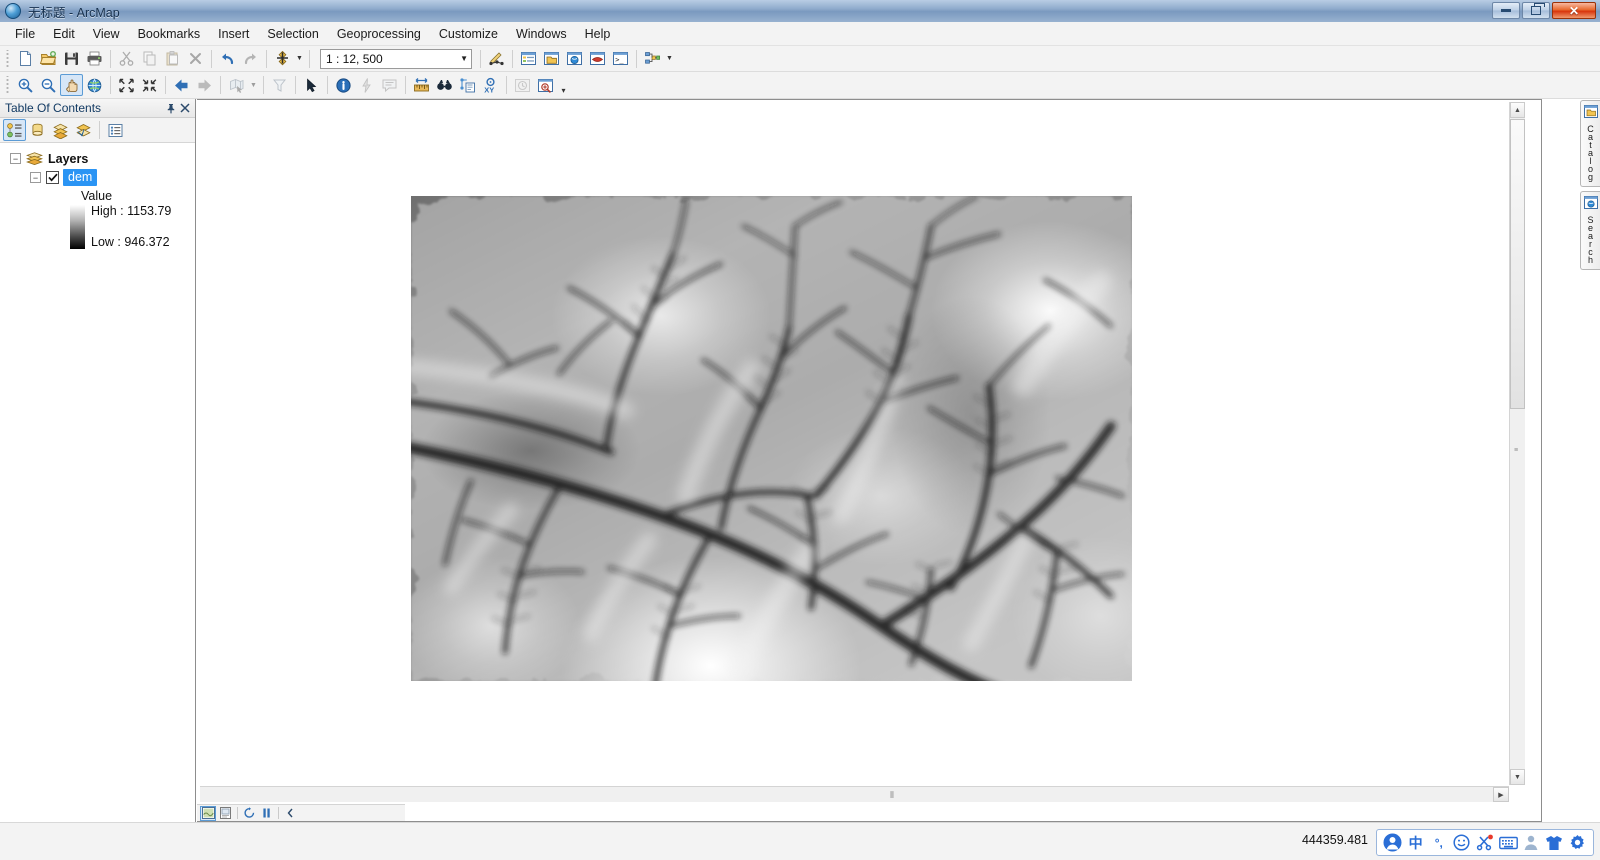  Describe the element at coordinates (1501, 794) in the screenshot. I see `scroll-right-button: ▶` at that location.